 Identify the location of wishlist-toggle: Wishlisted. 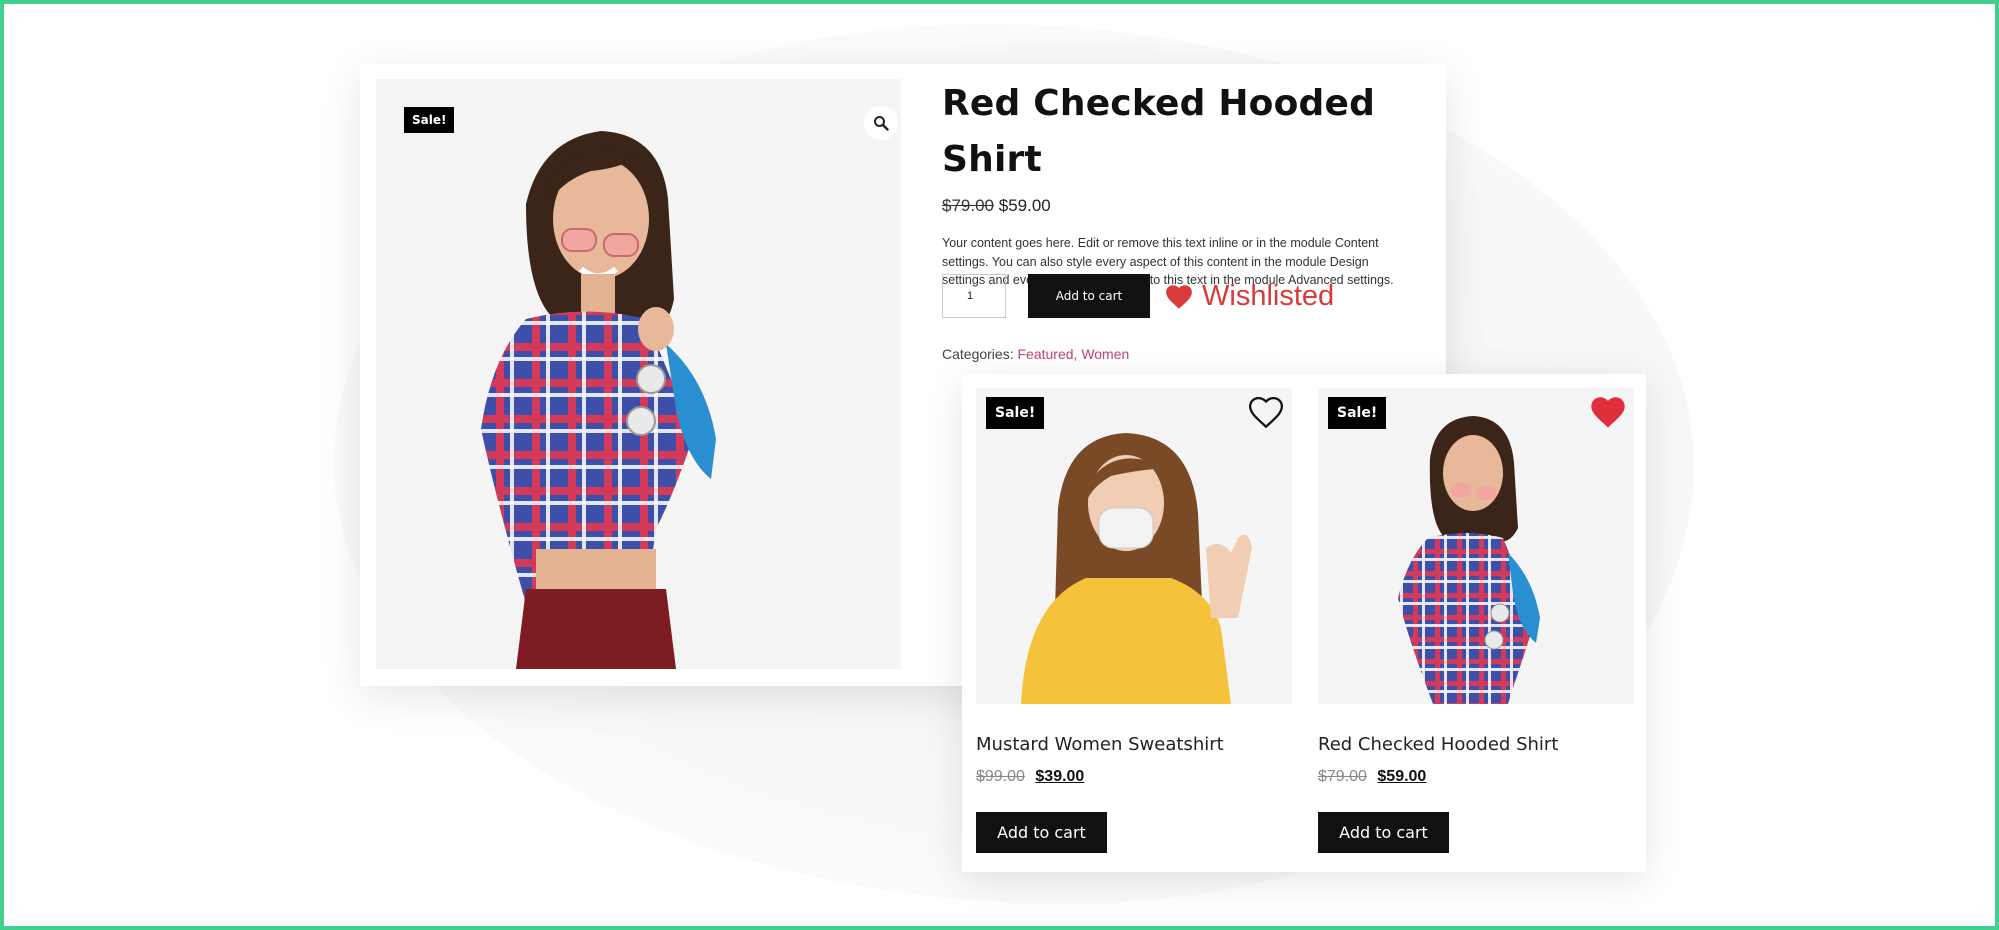
(1249, 296).